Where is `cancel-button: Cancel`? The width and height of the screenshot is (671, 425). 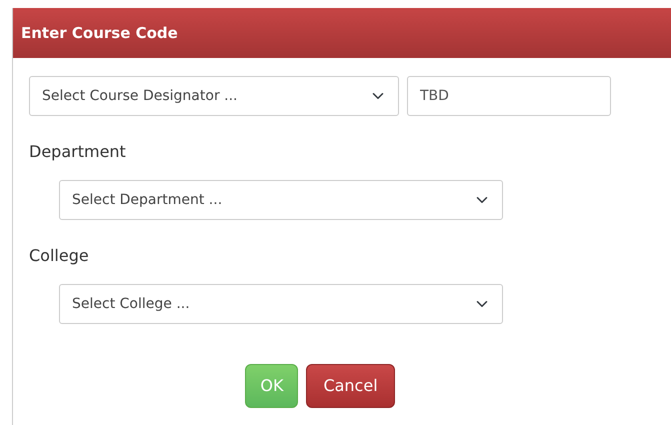
cancel-button: Cancel is located at coordinates (350, 386).